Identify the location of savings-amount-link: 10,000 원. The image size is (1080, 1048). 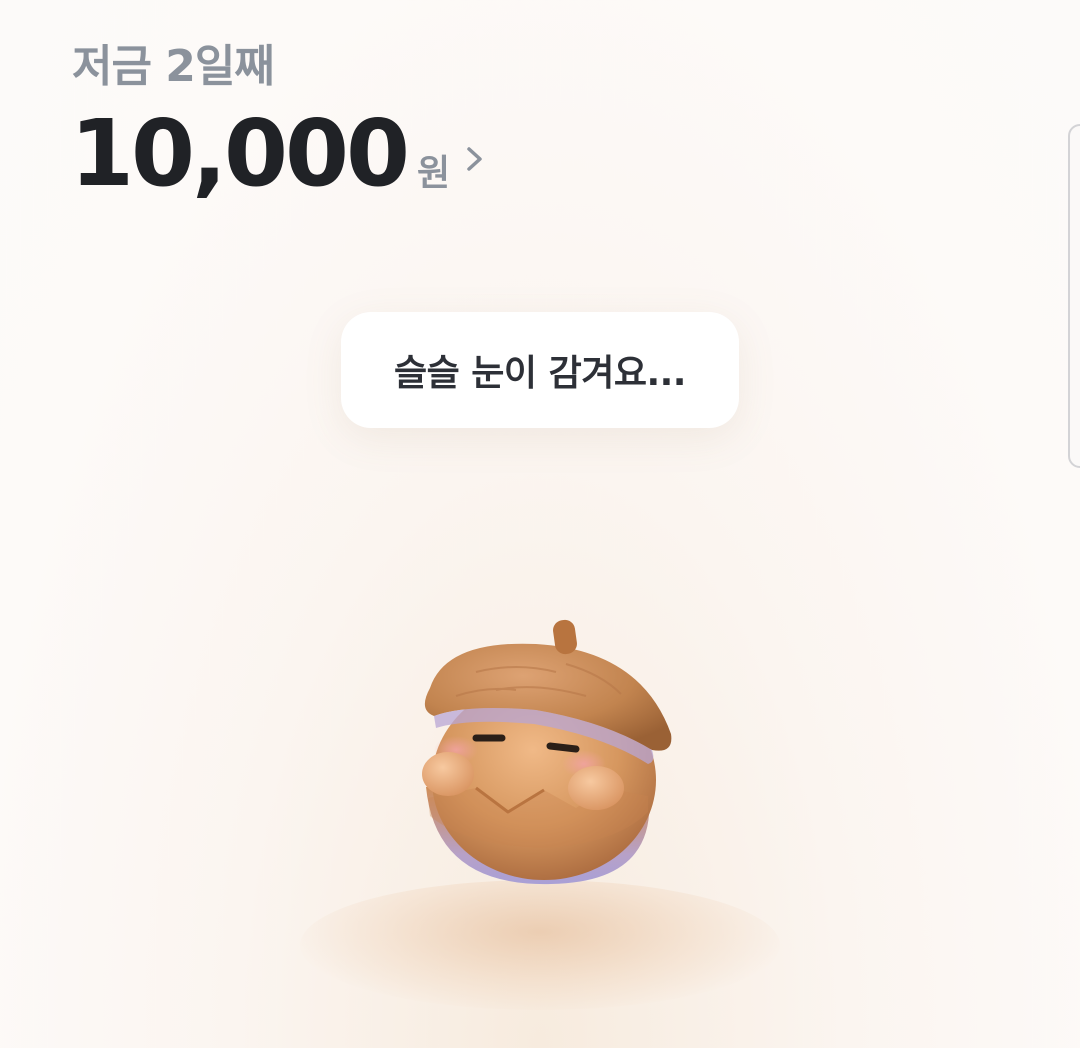
(278, 154).